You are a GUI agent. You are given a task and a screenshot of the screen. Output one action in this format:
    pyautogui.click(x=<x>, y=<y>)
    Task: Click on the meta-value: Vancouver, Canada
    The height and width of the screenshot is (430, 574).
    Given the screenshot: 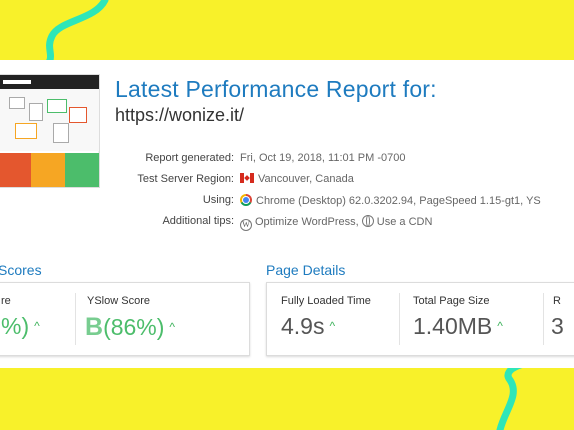 What is the action you would take?
    pyautogui.click(x=306, y=179)
    